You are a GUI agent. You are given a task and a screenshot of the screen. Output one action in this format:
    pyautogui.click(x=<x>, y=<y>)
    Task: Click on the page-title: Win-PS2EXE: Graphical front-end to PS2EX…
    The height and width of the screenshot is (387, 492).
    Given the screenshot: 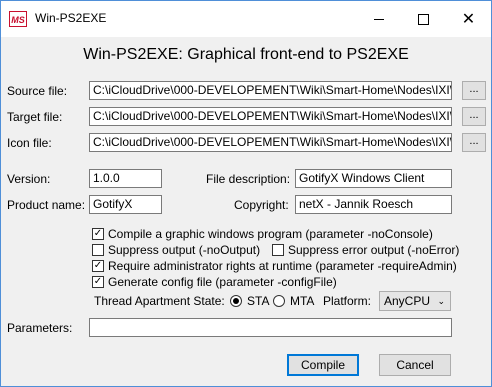 What is the action you would take?
    pyautogui.click(x=246, y=54)
    